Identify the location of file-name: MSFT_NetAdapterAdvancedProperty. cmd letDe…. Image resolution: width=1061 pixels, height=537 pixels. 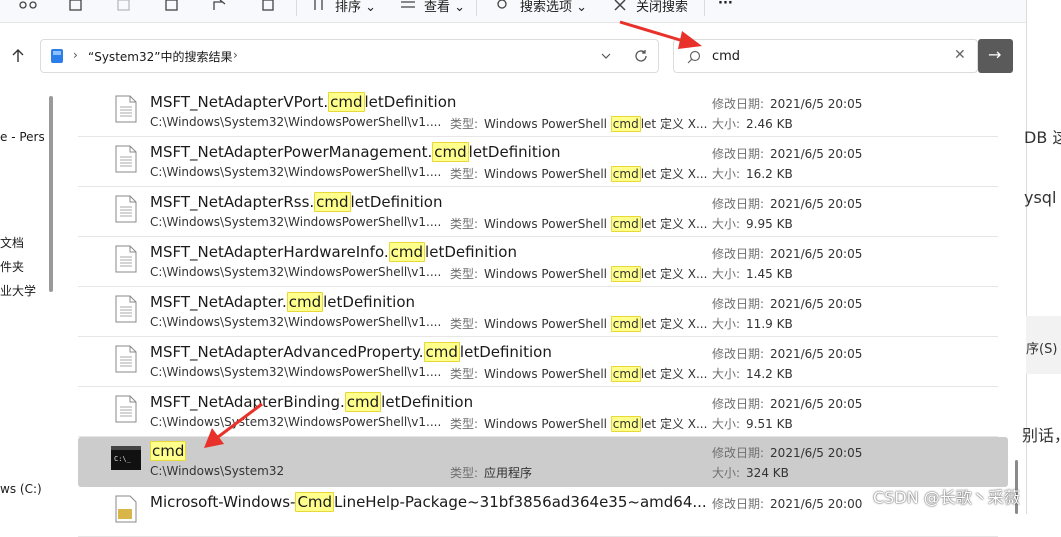
(351, 352).